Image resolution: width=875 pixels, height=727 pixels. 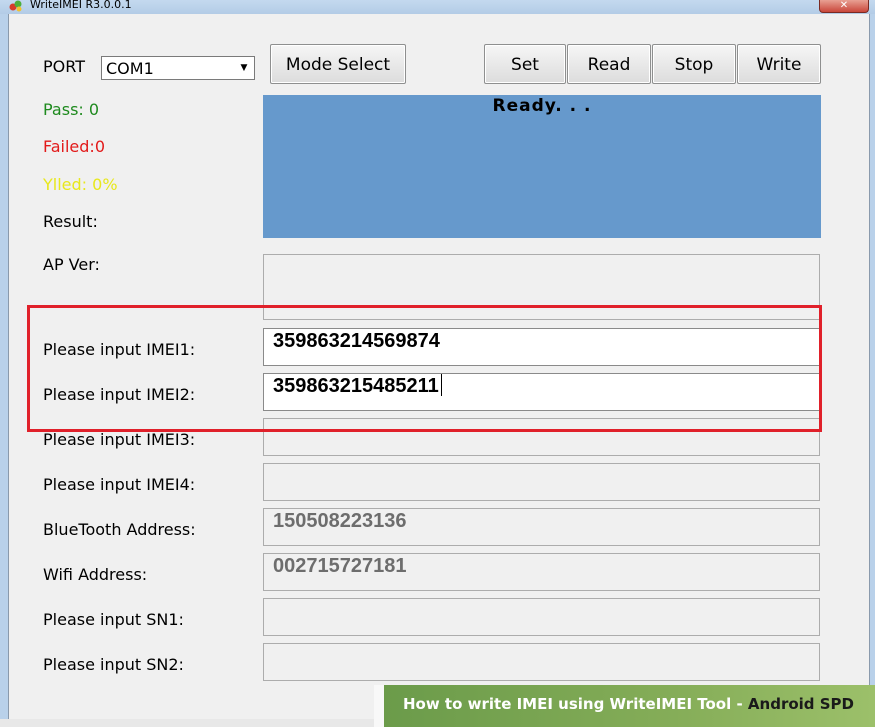 What do you see at coordinates (541, 527) in the screenshot?
I see `bluetooth-field: 150508223136` at bounding box center [541, 527].